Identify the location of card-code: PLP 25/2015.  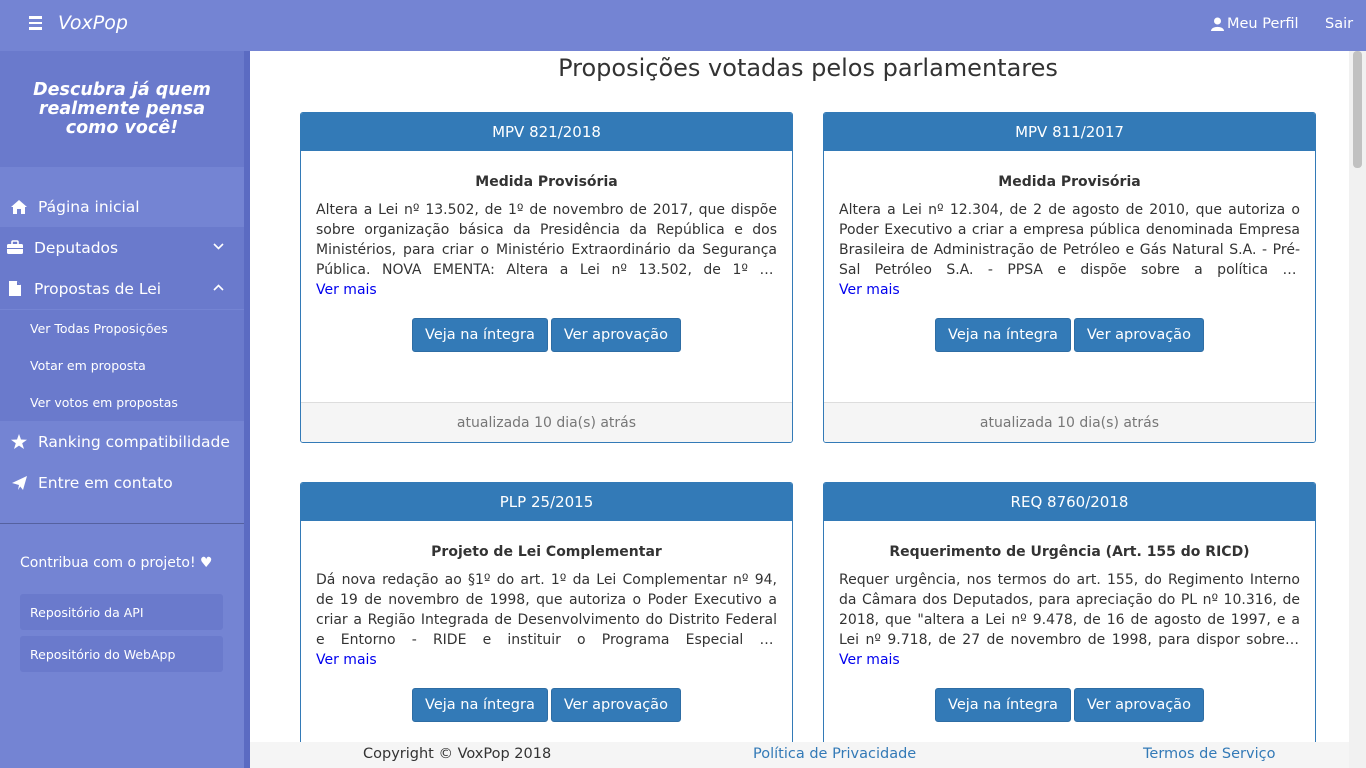
(546, 502).